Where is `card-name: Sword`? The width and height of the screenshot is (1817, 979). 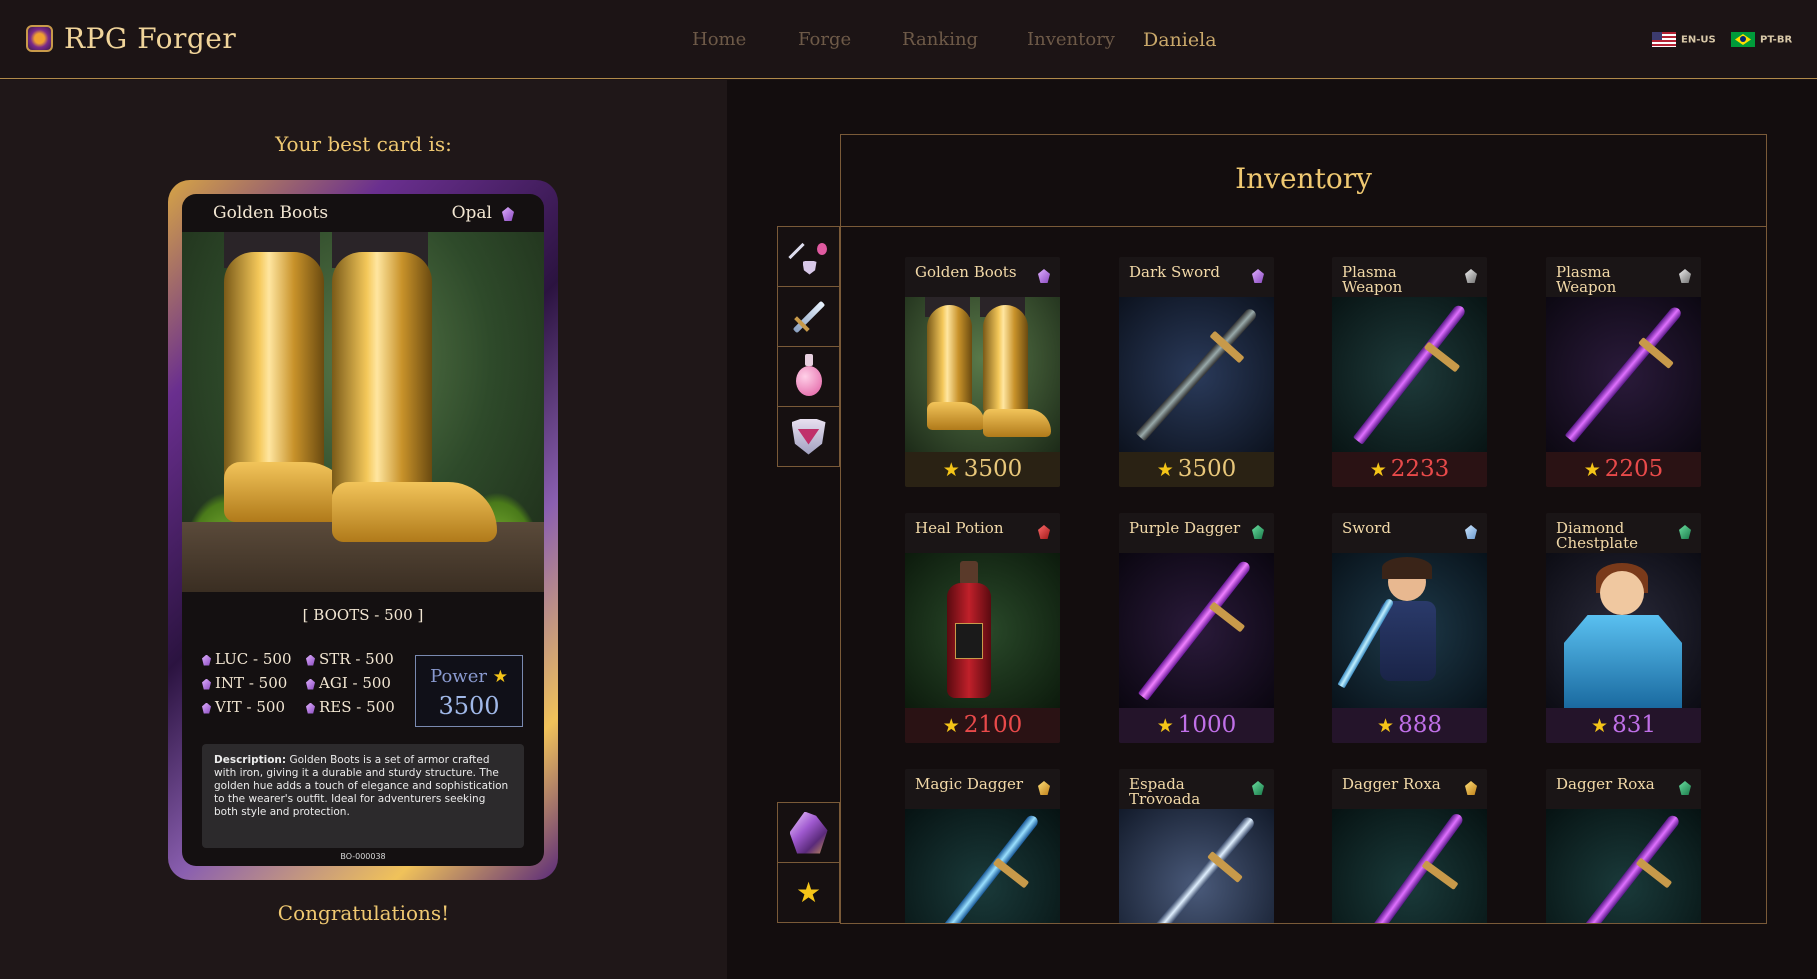 card-name: Sword is located at coordinates (1366, 528).